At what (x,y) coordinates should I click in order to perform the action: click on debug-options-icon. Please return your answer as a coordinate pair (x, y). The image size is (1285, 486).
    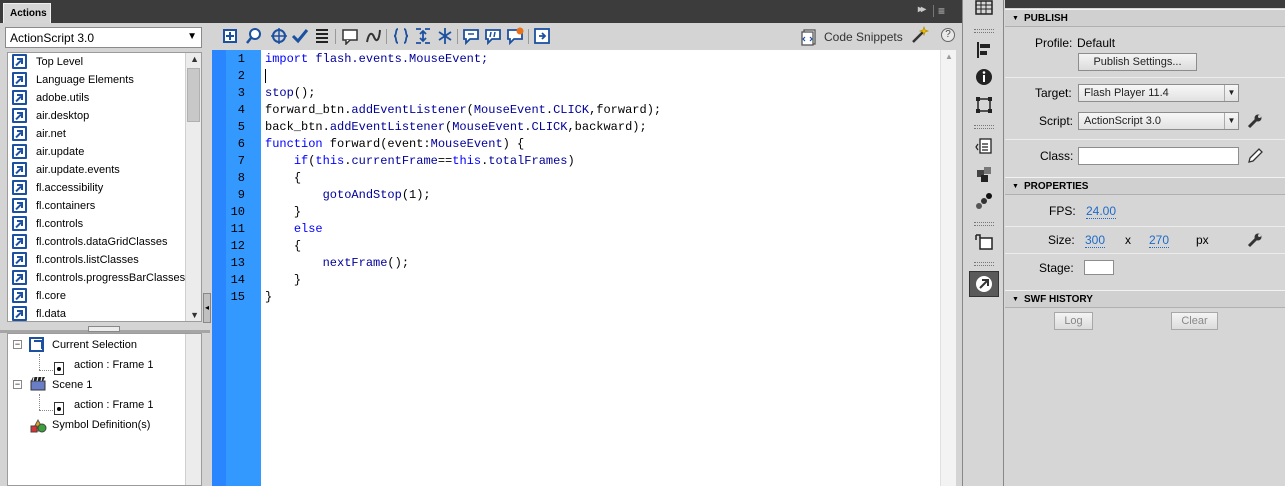
    Looking at the image, I should click on (373, 36).